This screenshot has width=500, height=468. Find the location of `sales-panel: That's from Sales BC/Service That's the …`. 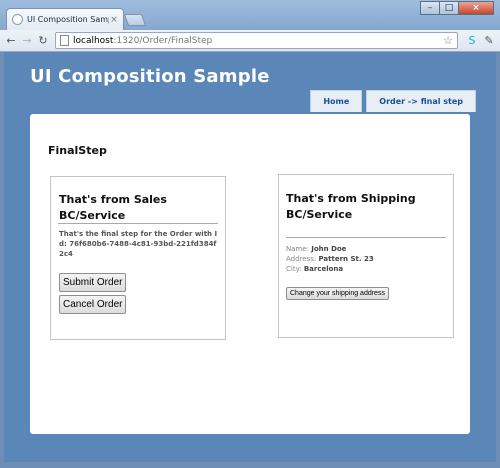

sales-panel: That's from Sales BC/Service That's the … is located at coordinates (138, 258).